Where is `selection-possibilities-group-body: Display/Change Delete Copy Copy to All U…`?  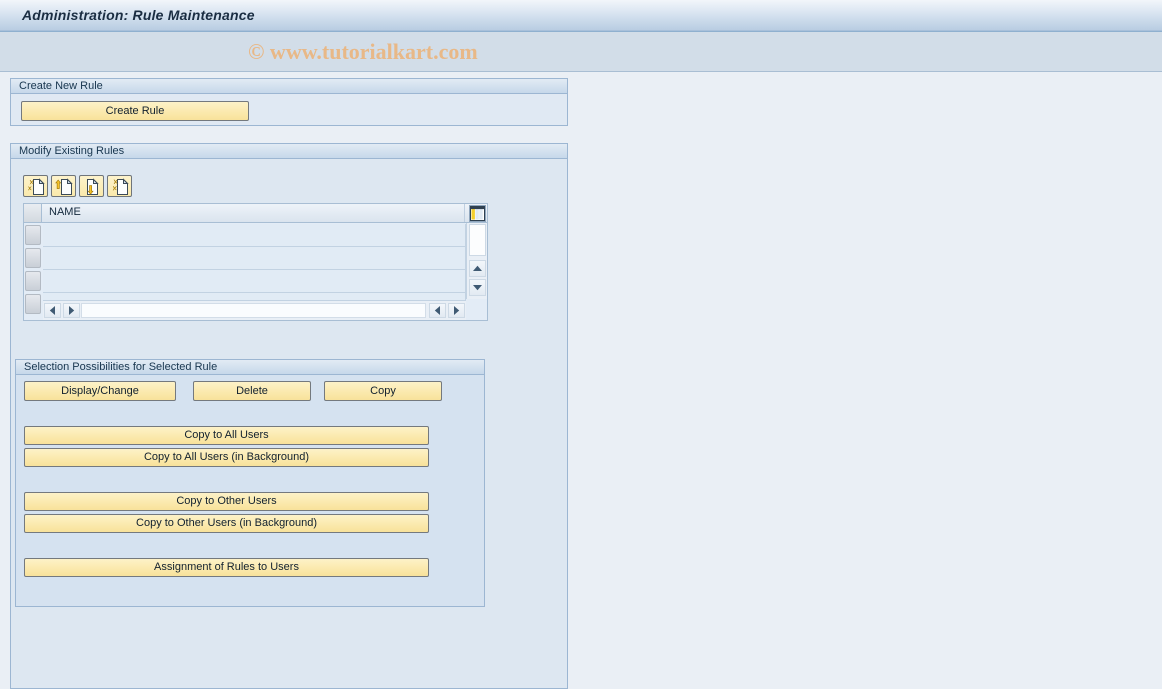
selection-possibilities-group-body: Display/Change Delete Copy Copy to All U… is located at coordinates (250, 490).